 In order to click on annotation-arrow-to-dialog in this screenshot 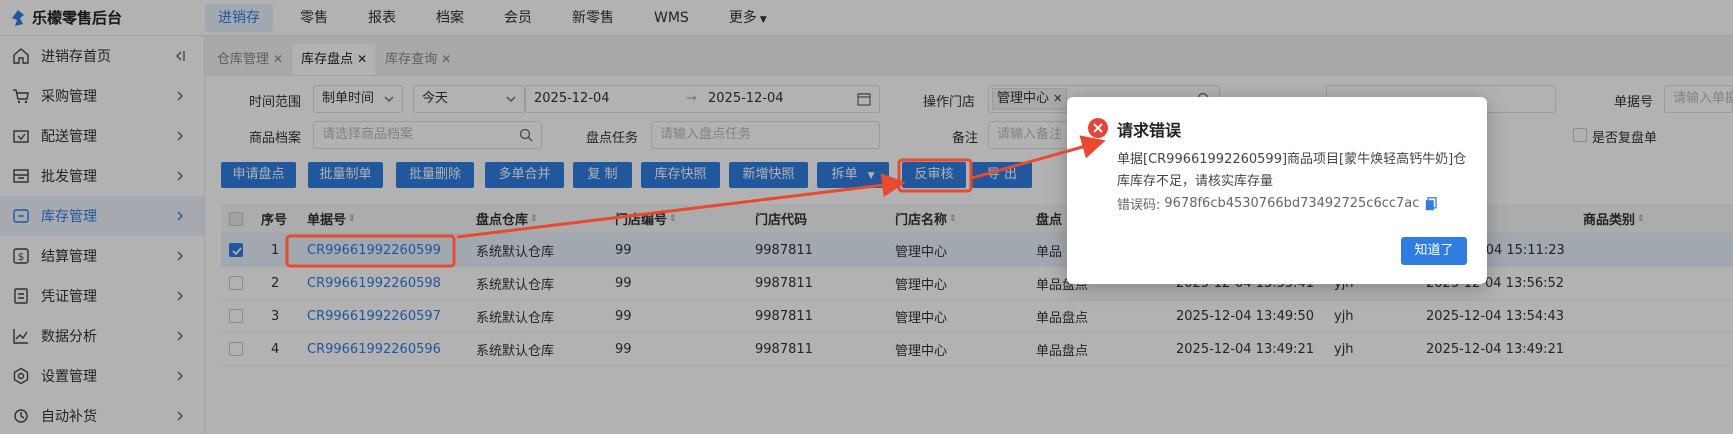, I will do `click(1038, 157)`.